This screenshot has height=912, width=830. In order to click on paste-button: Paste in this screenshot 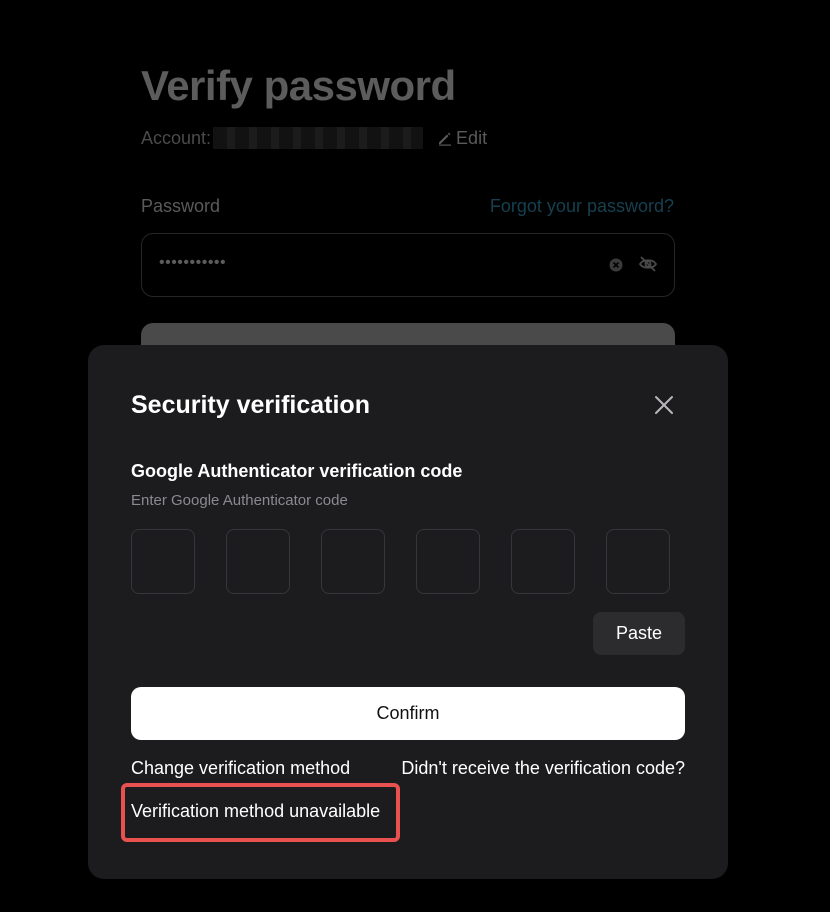, I will do `click(639, 633)`.